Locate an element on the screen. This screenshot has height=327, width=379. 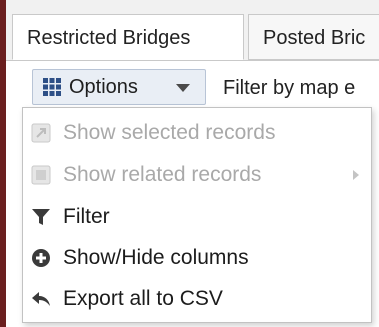
tab-restricted-bridges: Restricted Bridges is located at coordinates (128, 37).